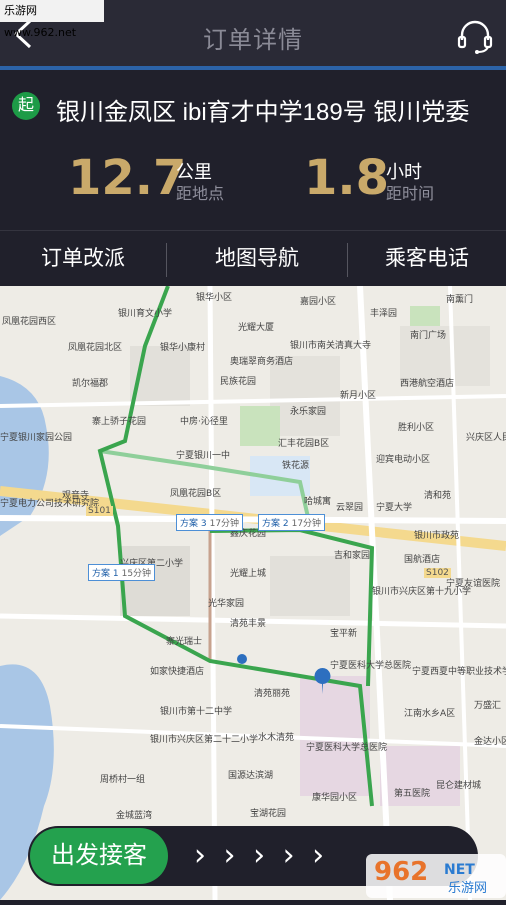 This screenshot has width=506, height=905. What do you see at coordinates (76, 496) in the screenshot?
I see `map-label: 观音寺` at bounding box center [76, 496].